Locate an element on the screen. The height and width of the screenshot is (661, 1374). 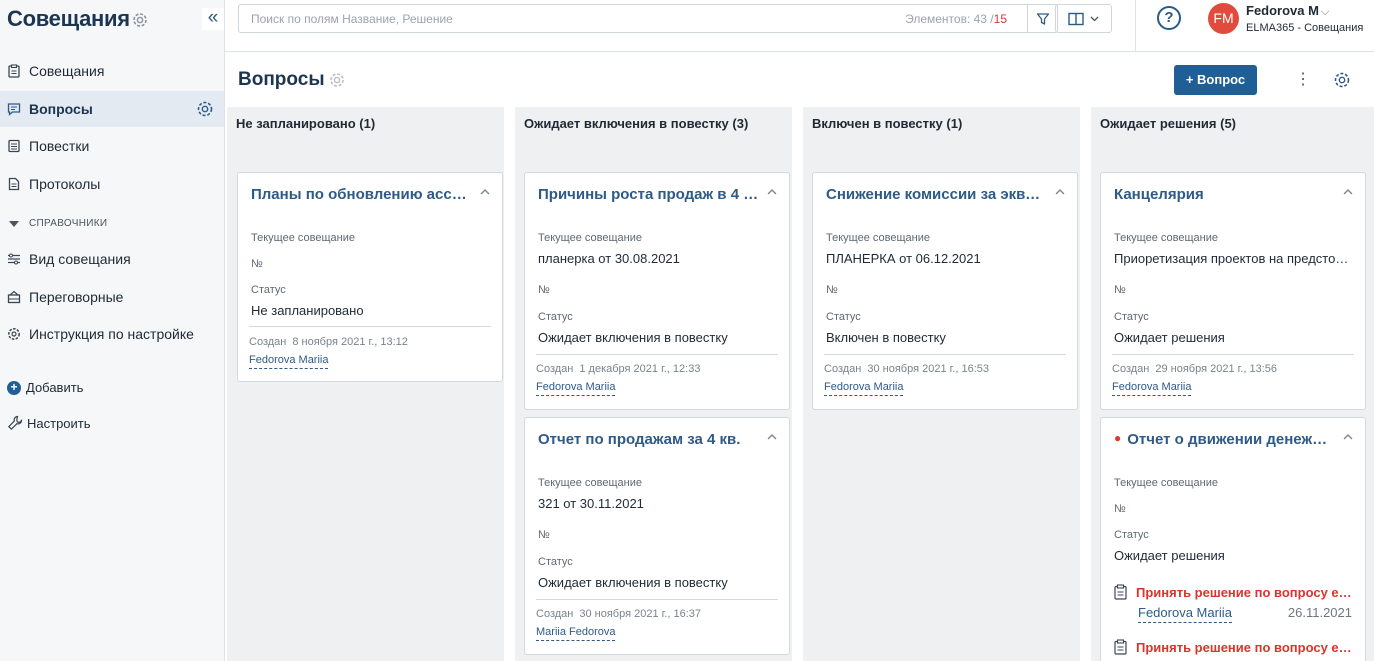
task-author-link: Fedorova Mariia is located at coordinates (1185, 614).